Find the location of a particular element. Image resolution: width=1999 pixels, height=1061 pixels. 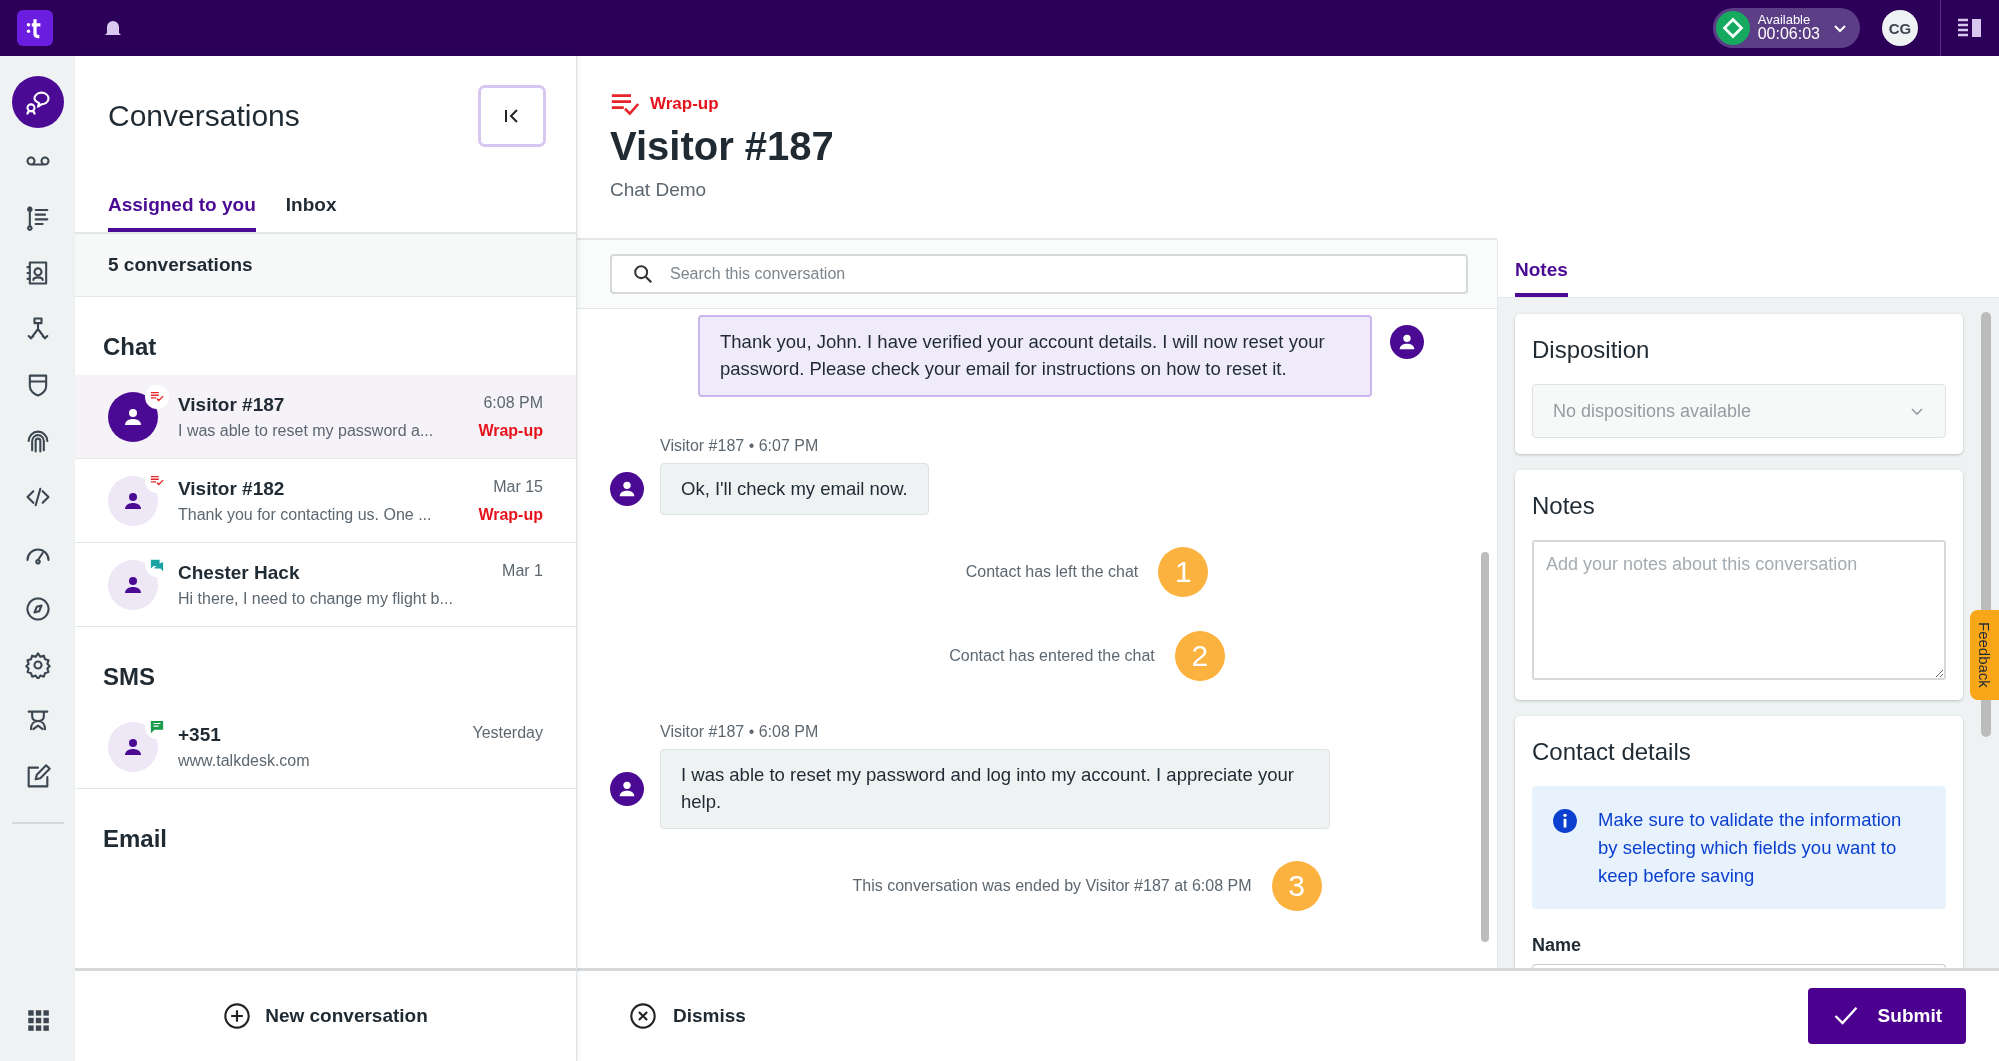

info-text: Make sure to validate the information by selecting which fields you want to keep before saving is located at coordinates (1750, 848).